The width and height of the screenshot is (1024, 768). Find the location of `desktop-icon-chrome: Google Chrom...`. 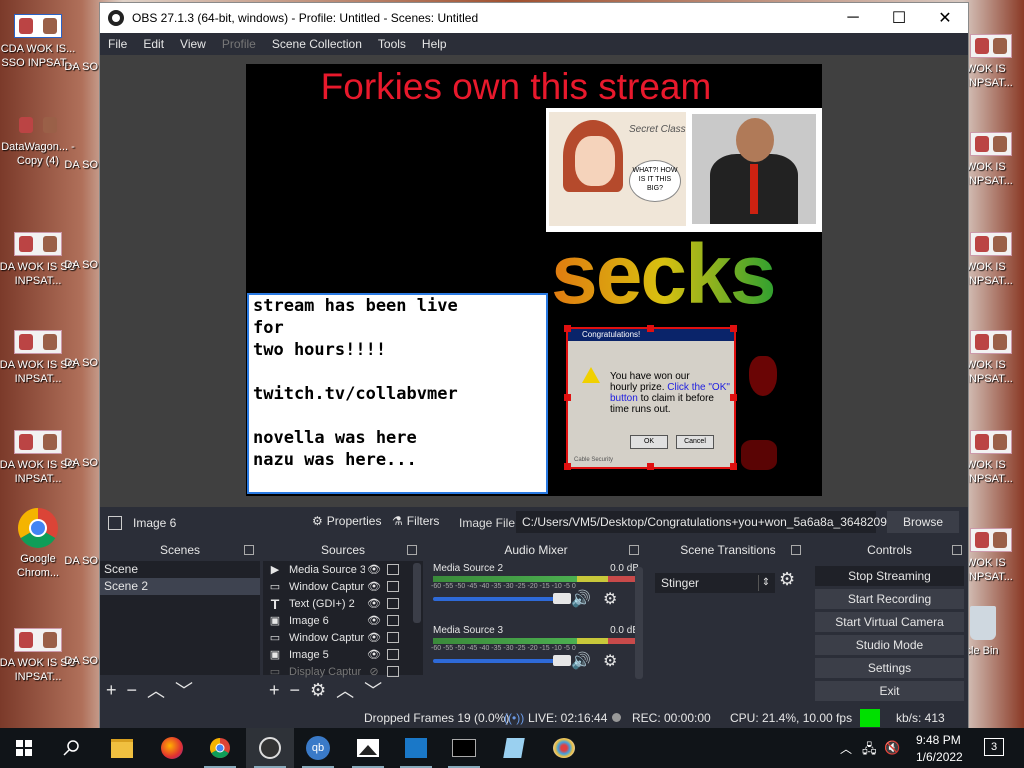

desktop-icon-chrome: Google Chrom... is located at coordinates (39, 543).